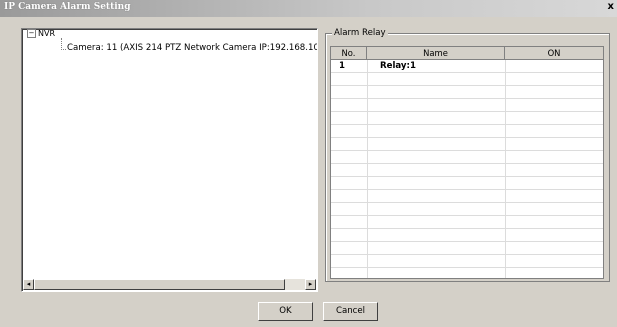 Image resolution: width=617 pixels, height=327 pixels. Describe the element at coordinates (436, 53) in the screenshot. I see `column-header-name: Name` at that location.